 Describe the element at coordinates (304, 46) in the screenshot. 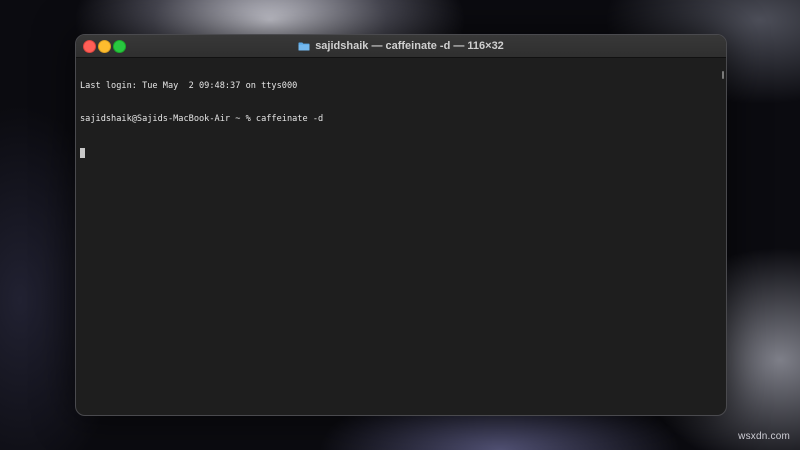

I see `folder-icon` at that location.